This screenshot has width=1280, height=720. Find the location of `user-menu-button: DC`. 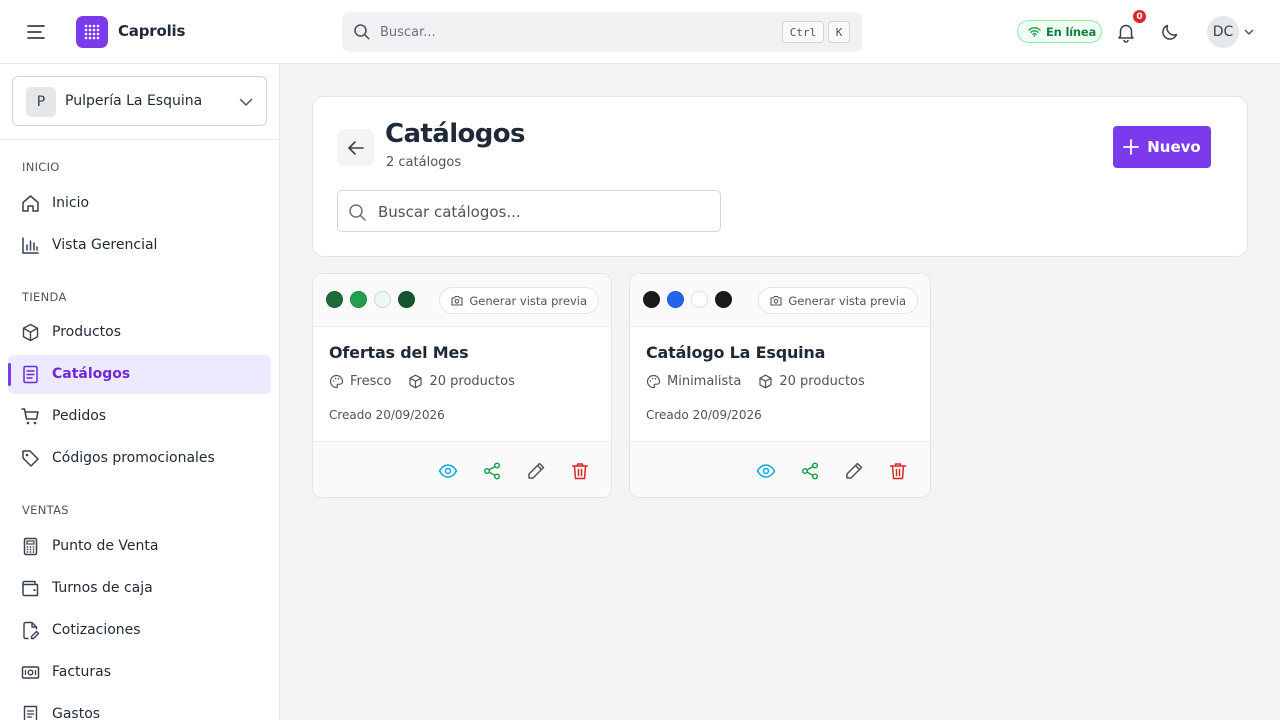

user-menu-button: DC is located at coordinates (1233, 32).